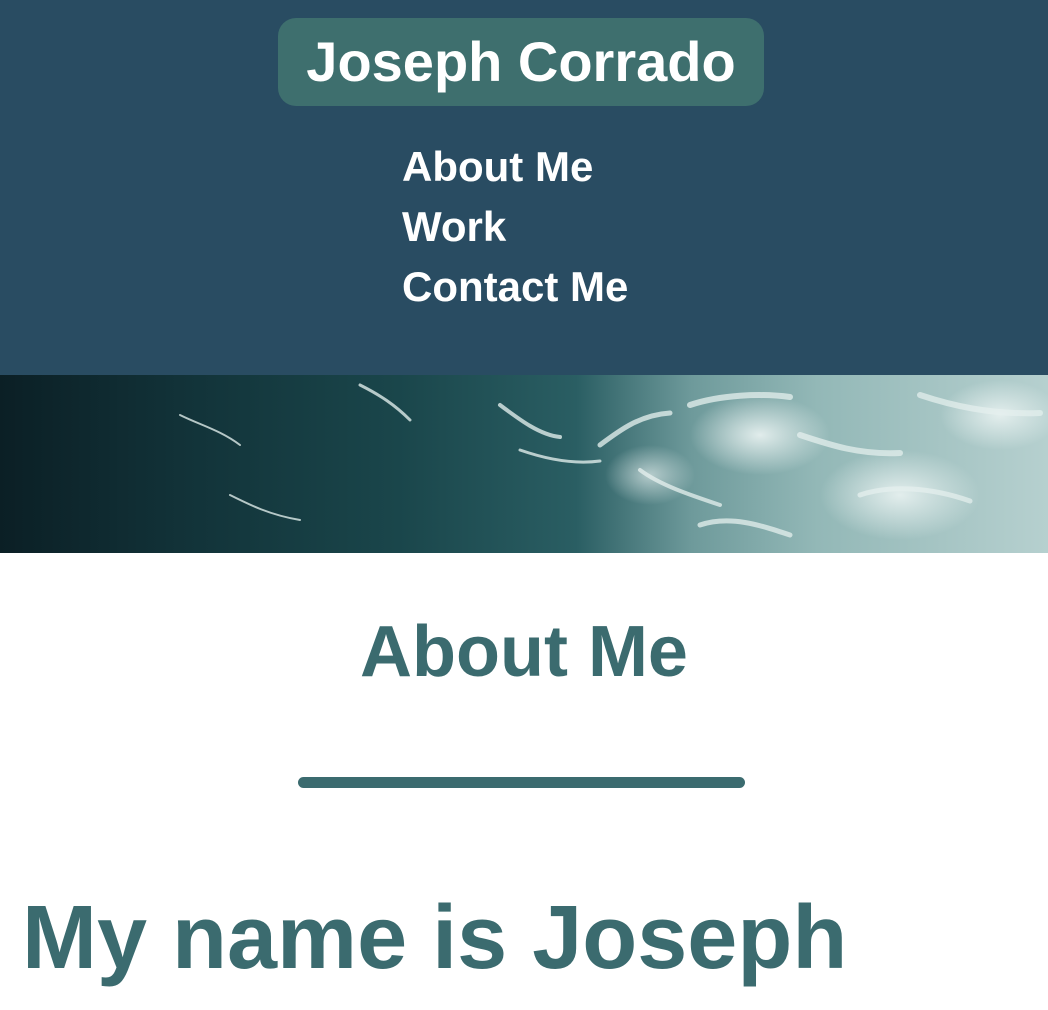 This screenshot has height=1010, width=1048. Describe the element at coordinates (435, 938) in the screenshot. I see `intro-heading: My name is Joseph` at that location.